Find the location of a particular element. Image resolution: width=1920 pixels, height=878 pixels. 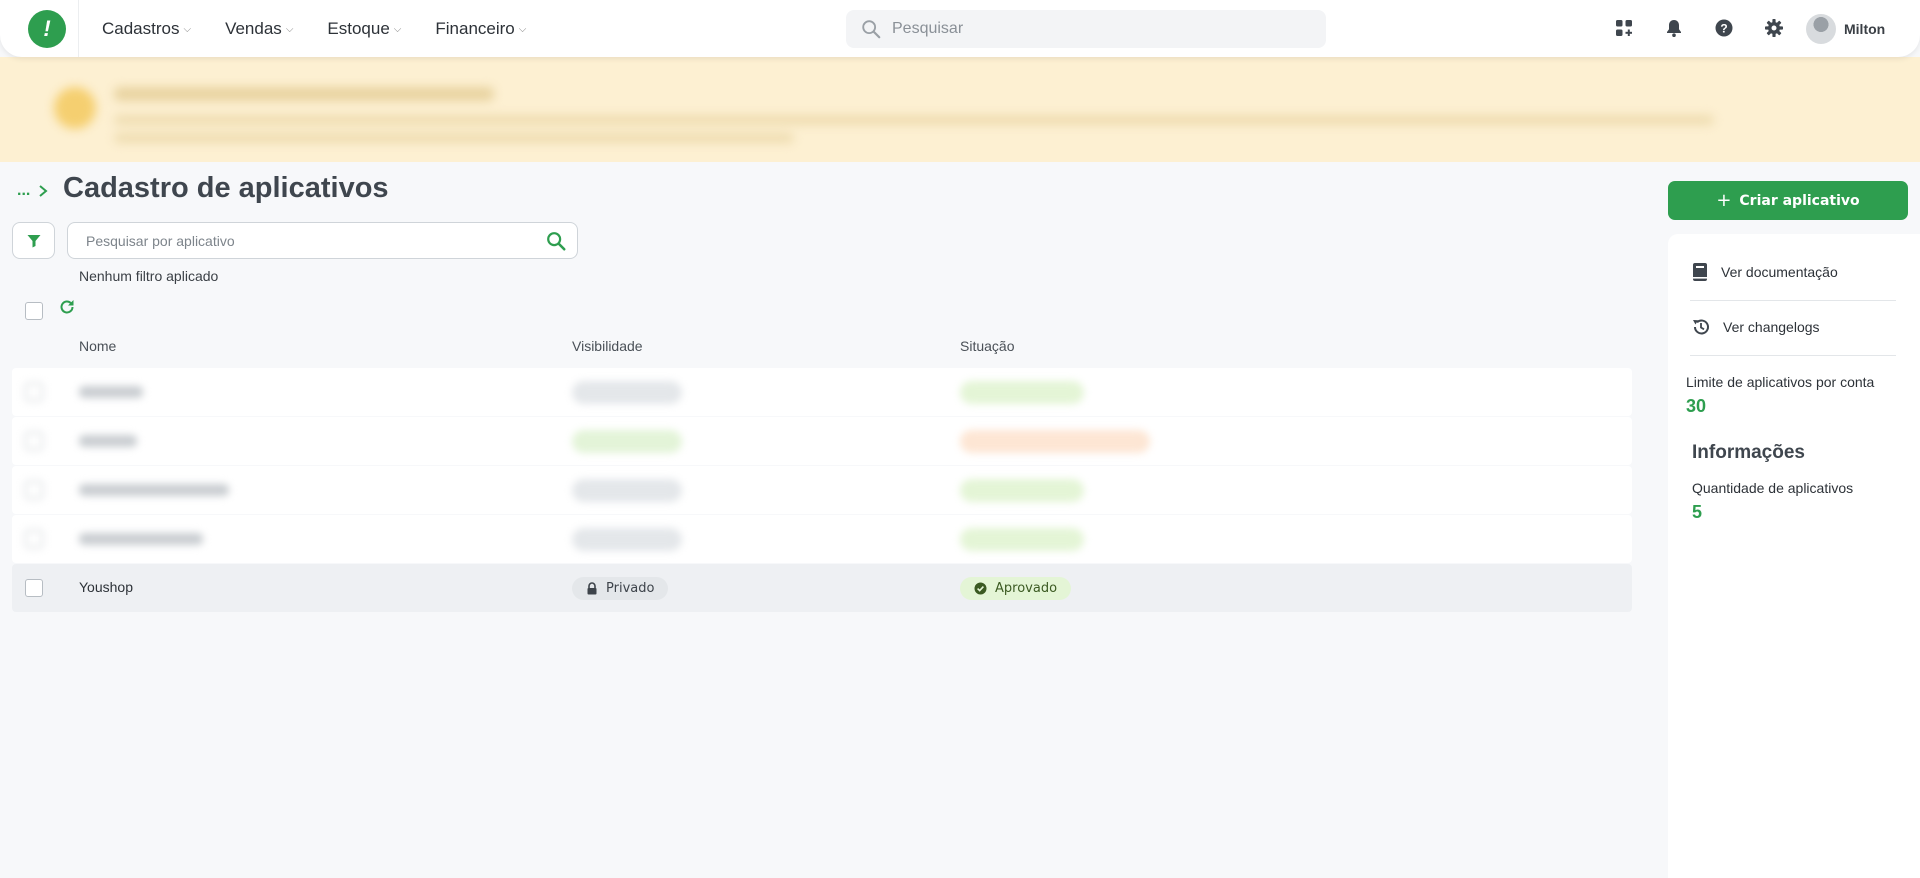

top-icons: ? is located at coordinates (1699, 28).